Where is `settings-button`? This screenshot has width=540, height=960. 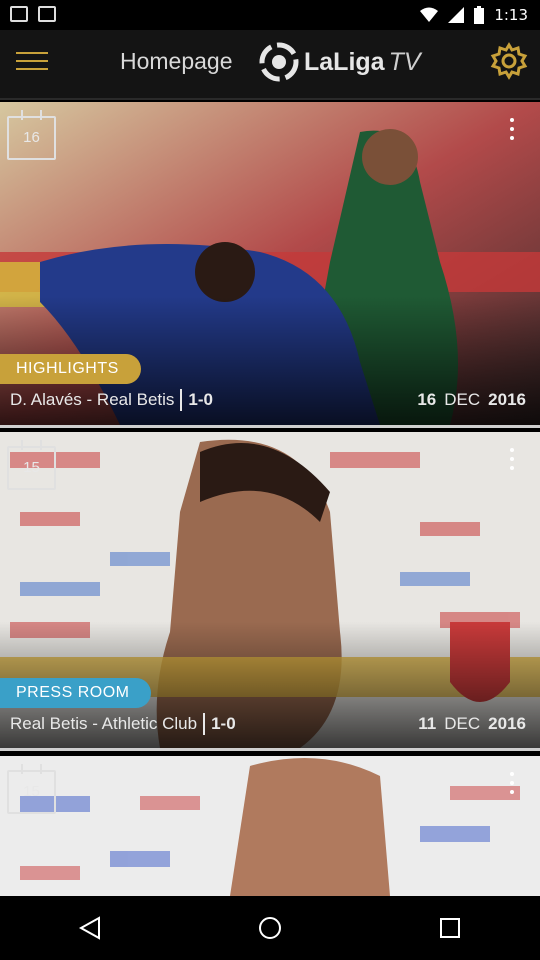
settings-button is located at coordinates (509, 61).